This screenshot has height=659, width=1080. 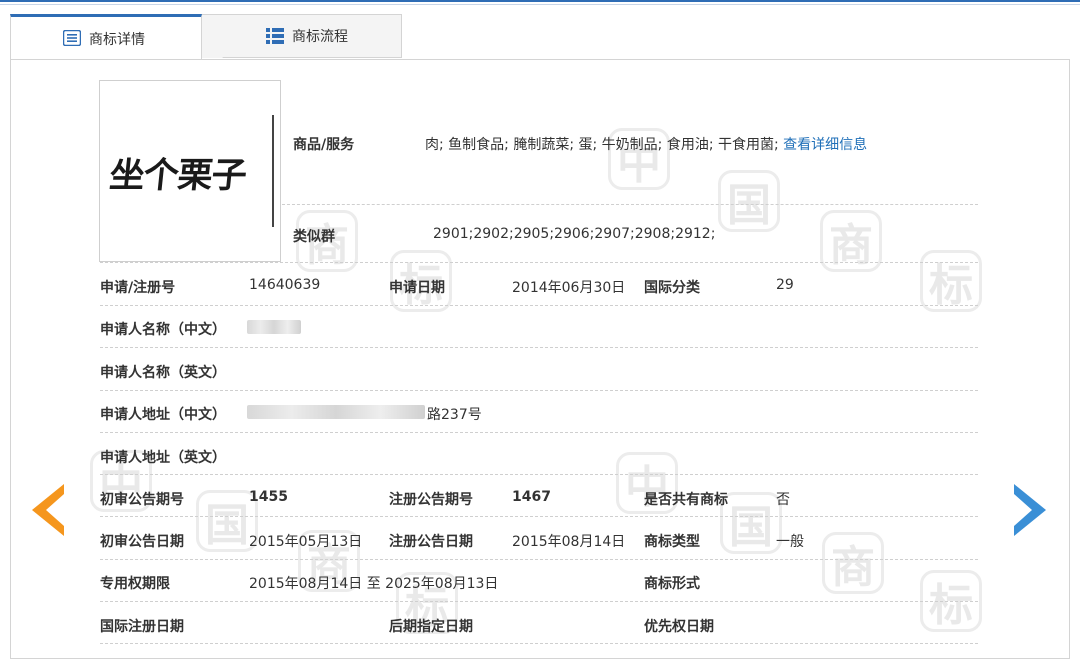 I want to click on prelim-date-label: 初审公告日期, so click(x=142, y=542).